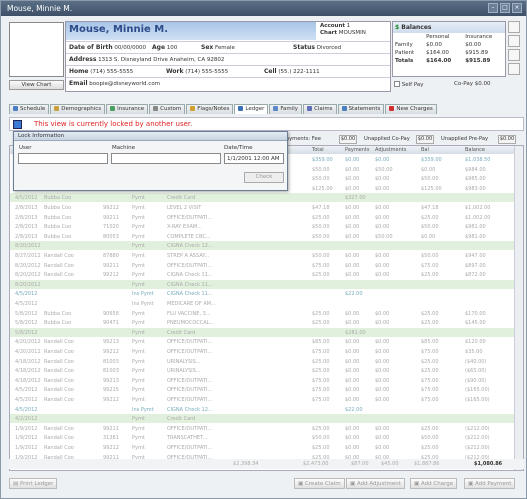  Describe the element at coordinates (262, 419) in the screenshot. I see `table-row: 4/2/2012 Pymt Credit Card` at that location.